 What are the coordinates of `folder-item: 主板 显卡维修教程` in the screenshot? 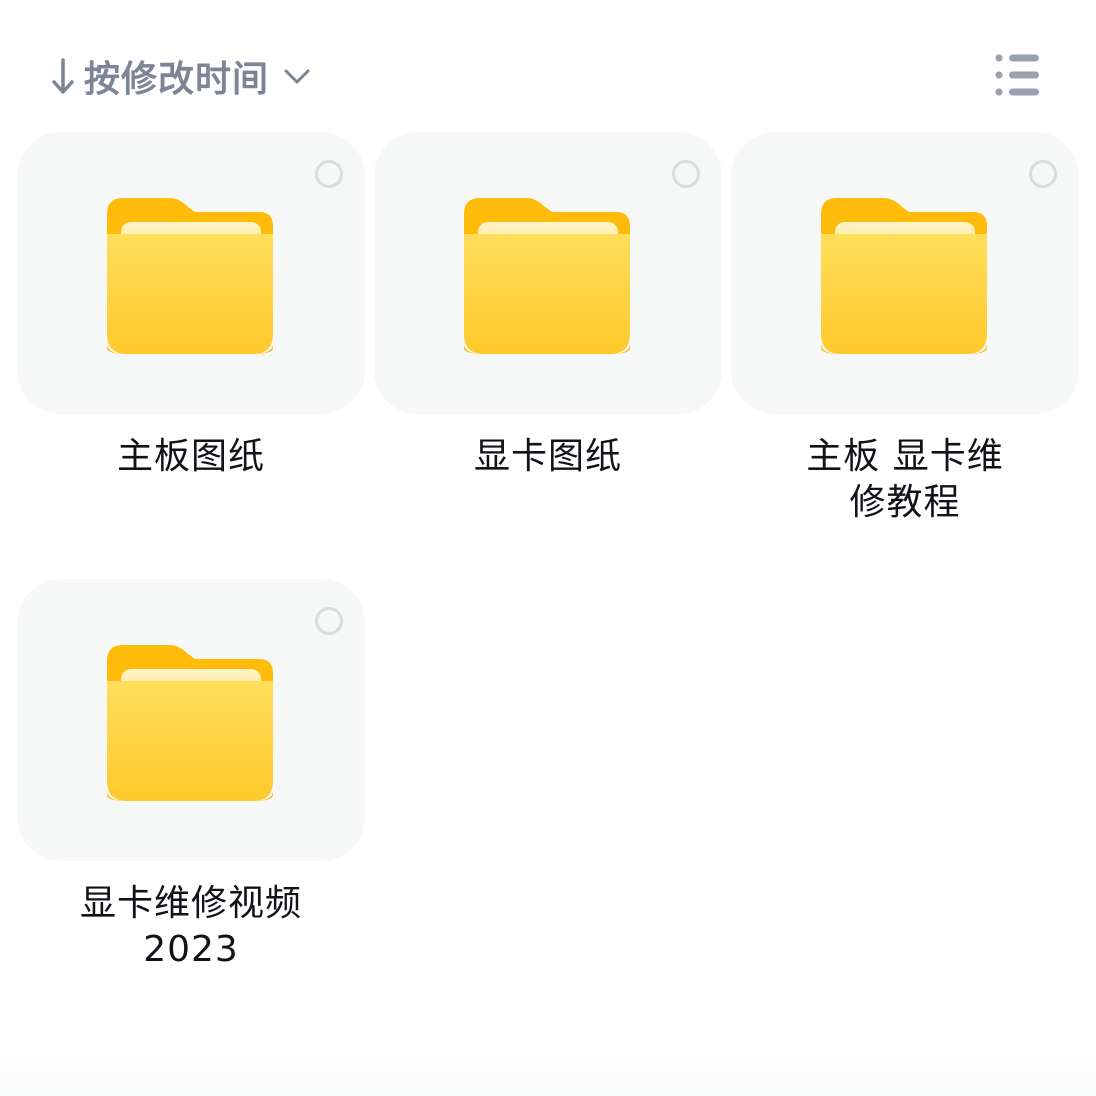 It's located at (905, 329).